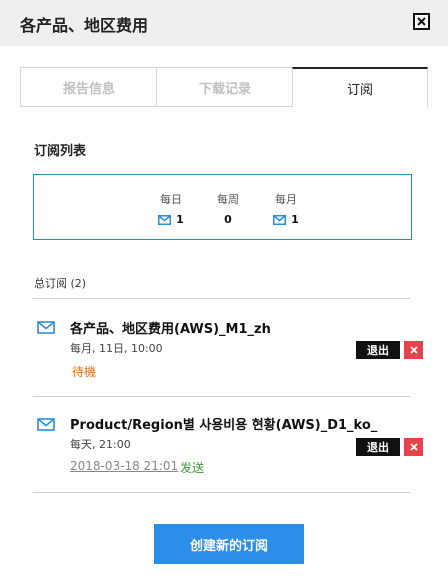  What do you see at coordinates (60, 151) in the screenshot?
I see `subscription-list-title: 订阅列表` at bounding box center [60, 151].